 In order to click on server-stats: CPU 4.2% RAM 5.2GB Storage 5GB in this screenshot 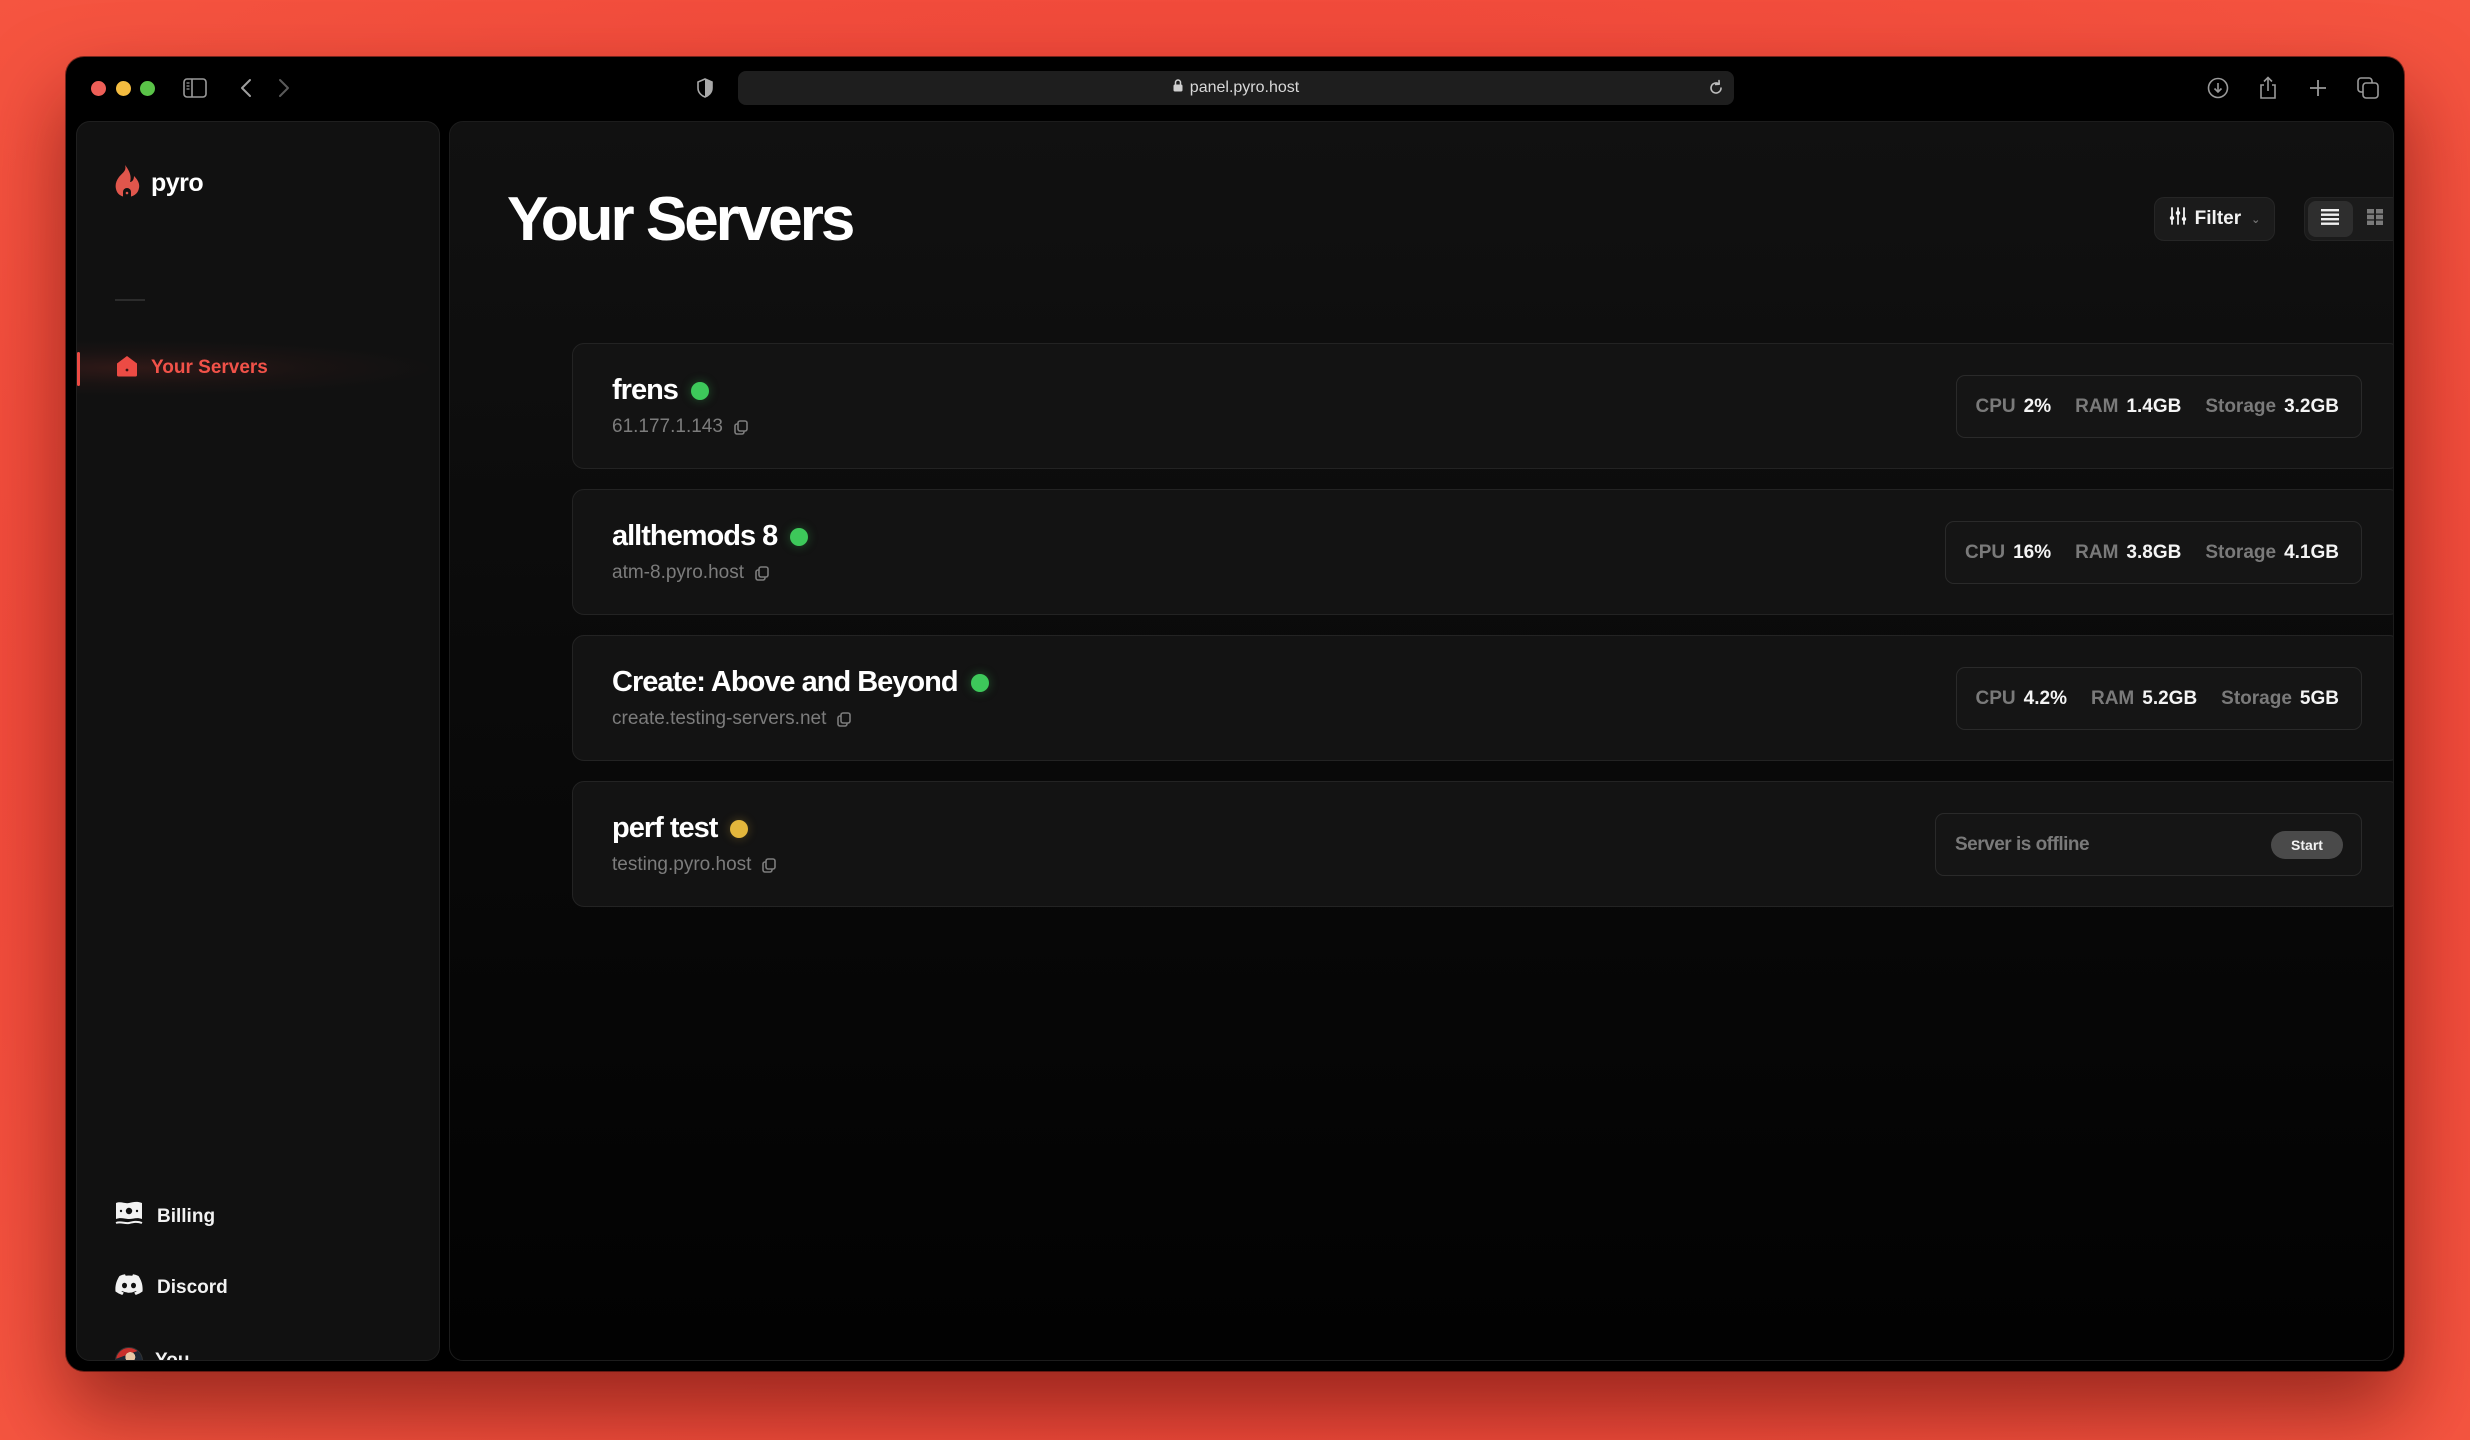, I will do `click(2158, 698)`.